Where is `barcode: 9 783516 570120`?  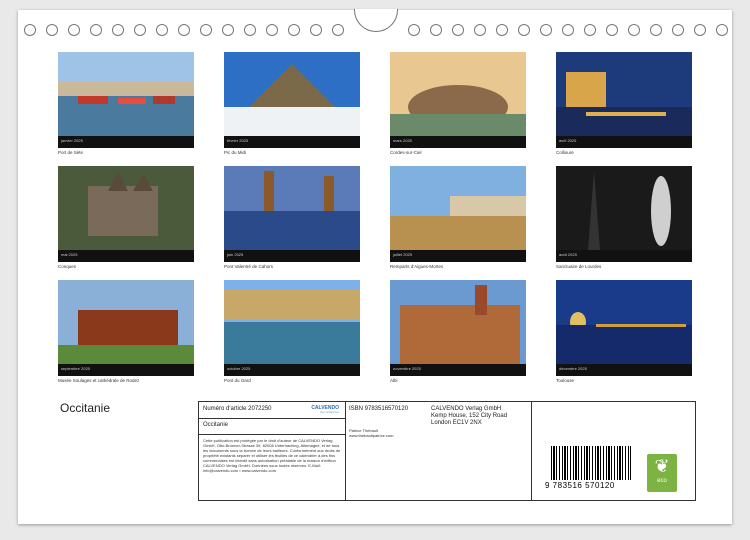 barcode: 9 783516 570120 is located at coordinates (588, 469).